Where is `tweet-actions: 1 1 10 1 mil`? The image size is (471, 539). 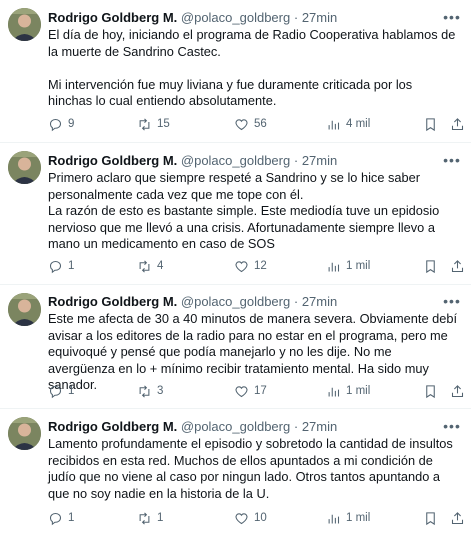 tweet-actions: 1 1 10 1 mil is located at coordinates (256, 518).